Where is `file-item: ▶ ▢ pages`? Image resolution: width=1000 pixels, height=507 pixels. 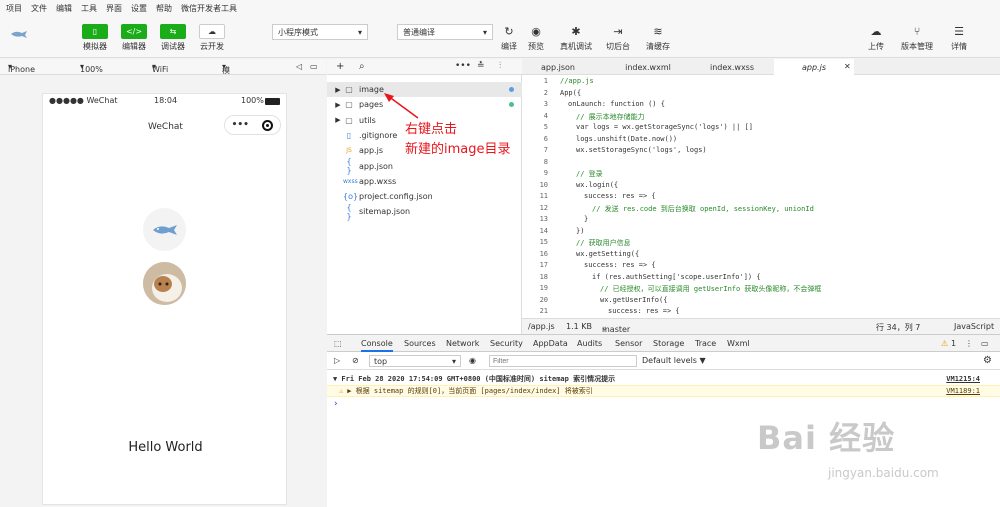
file-item: ▶ ▢ pages is located at coordinates (424, 104).